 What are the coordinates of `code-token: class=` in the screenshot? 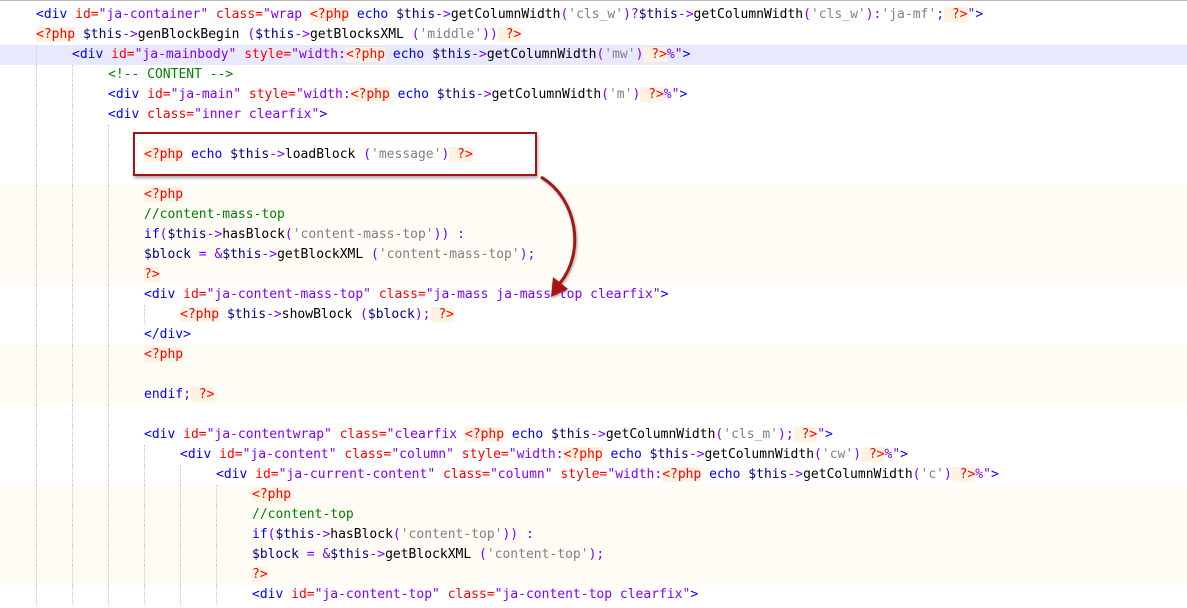 It's located at (471, 594).